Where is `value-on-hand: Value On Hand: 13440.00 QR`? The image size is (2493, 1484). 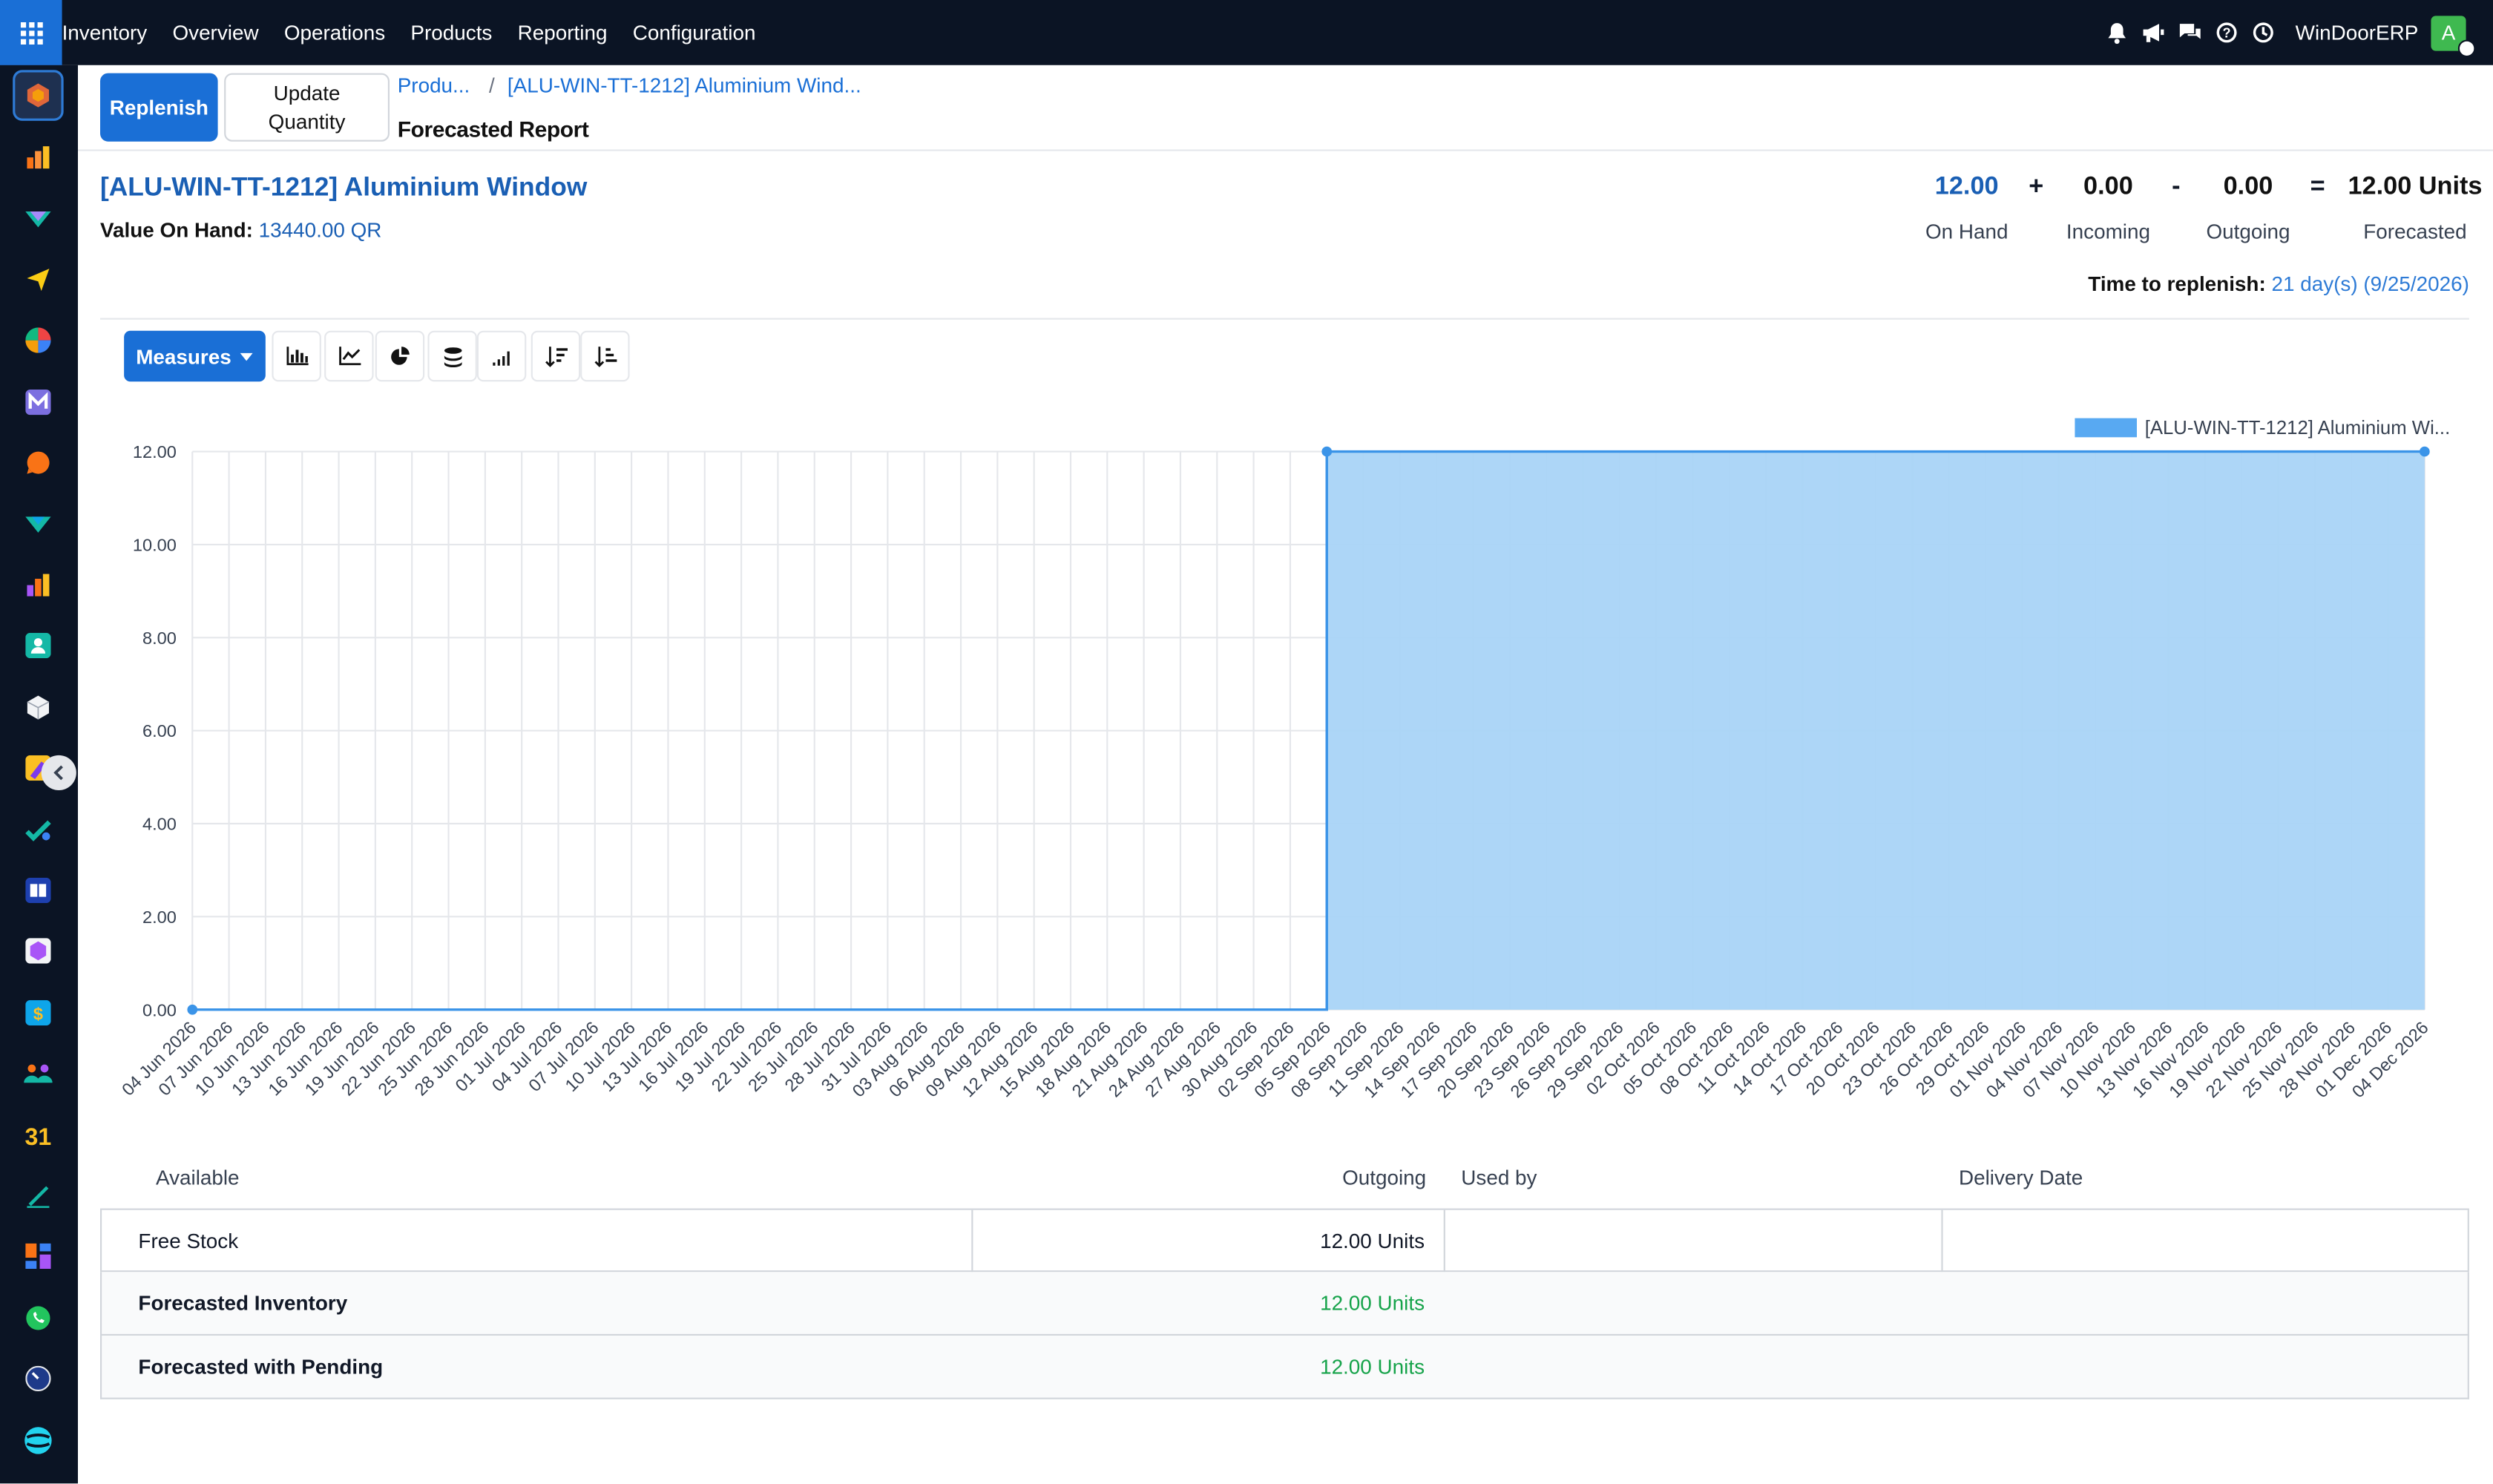
value-on-hand: Value On Hand: 13440.00 QR is located at coordinates (240, 230).